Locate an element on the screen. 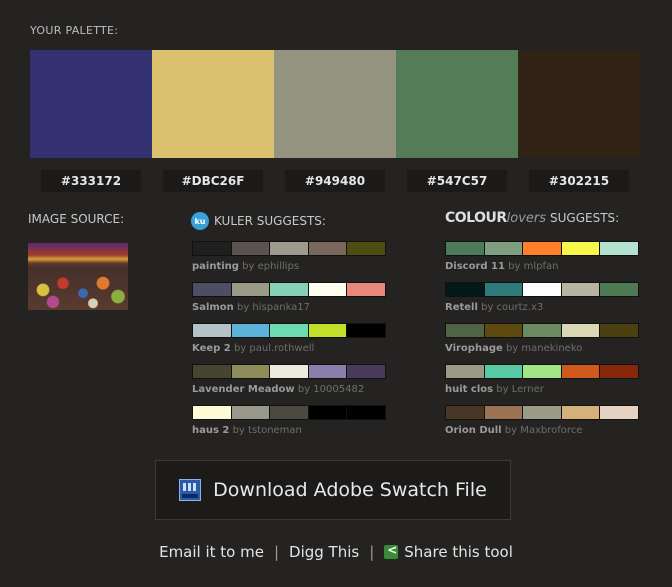 This screenshot has height=587, width=672. colourlovers-brand-light: lovers is located at coordinates (526, 218).